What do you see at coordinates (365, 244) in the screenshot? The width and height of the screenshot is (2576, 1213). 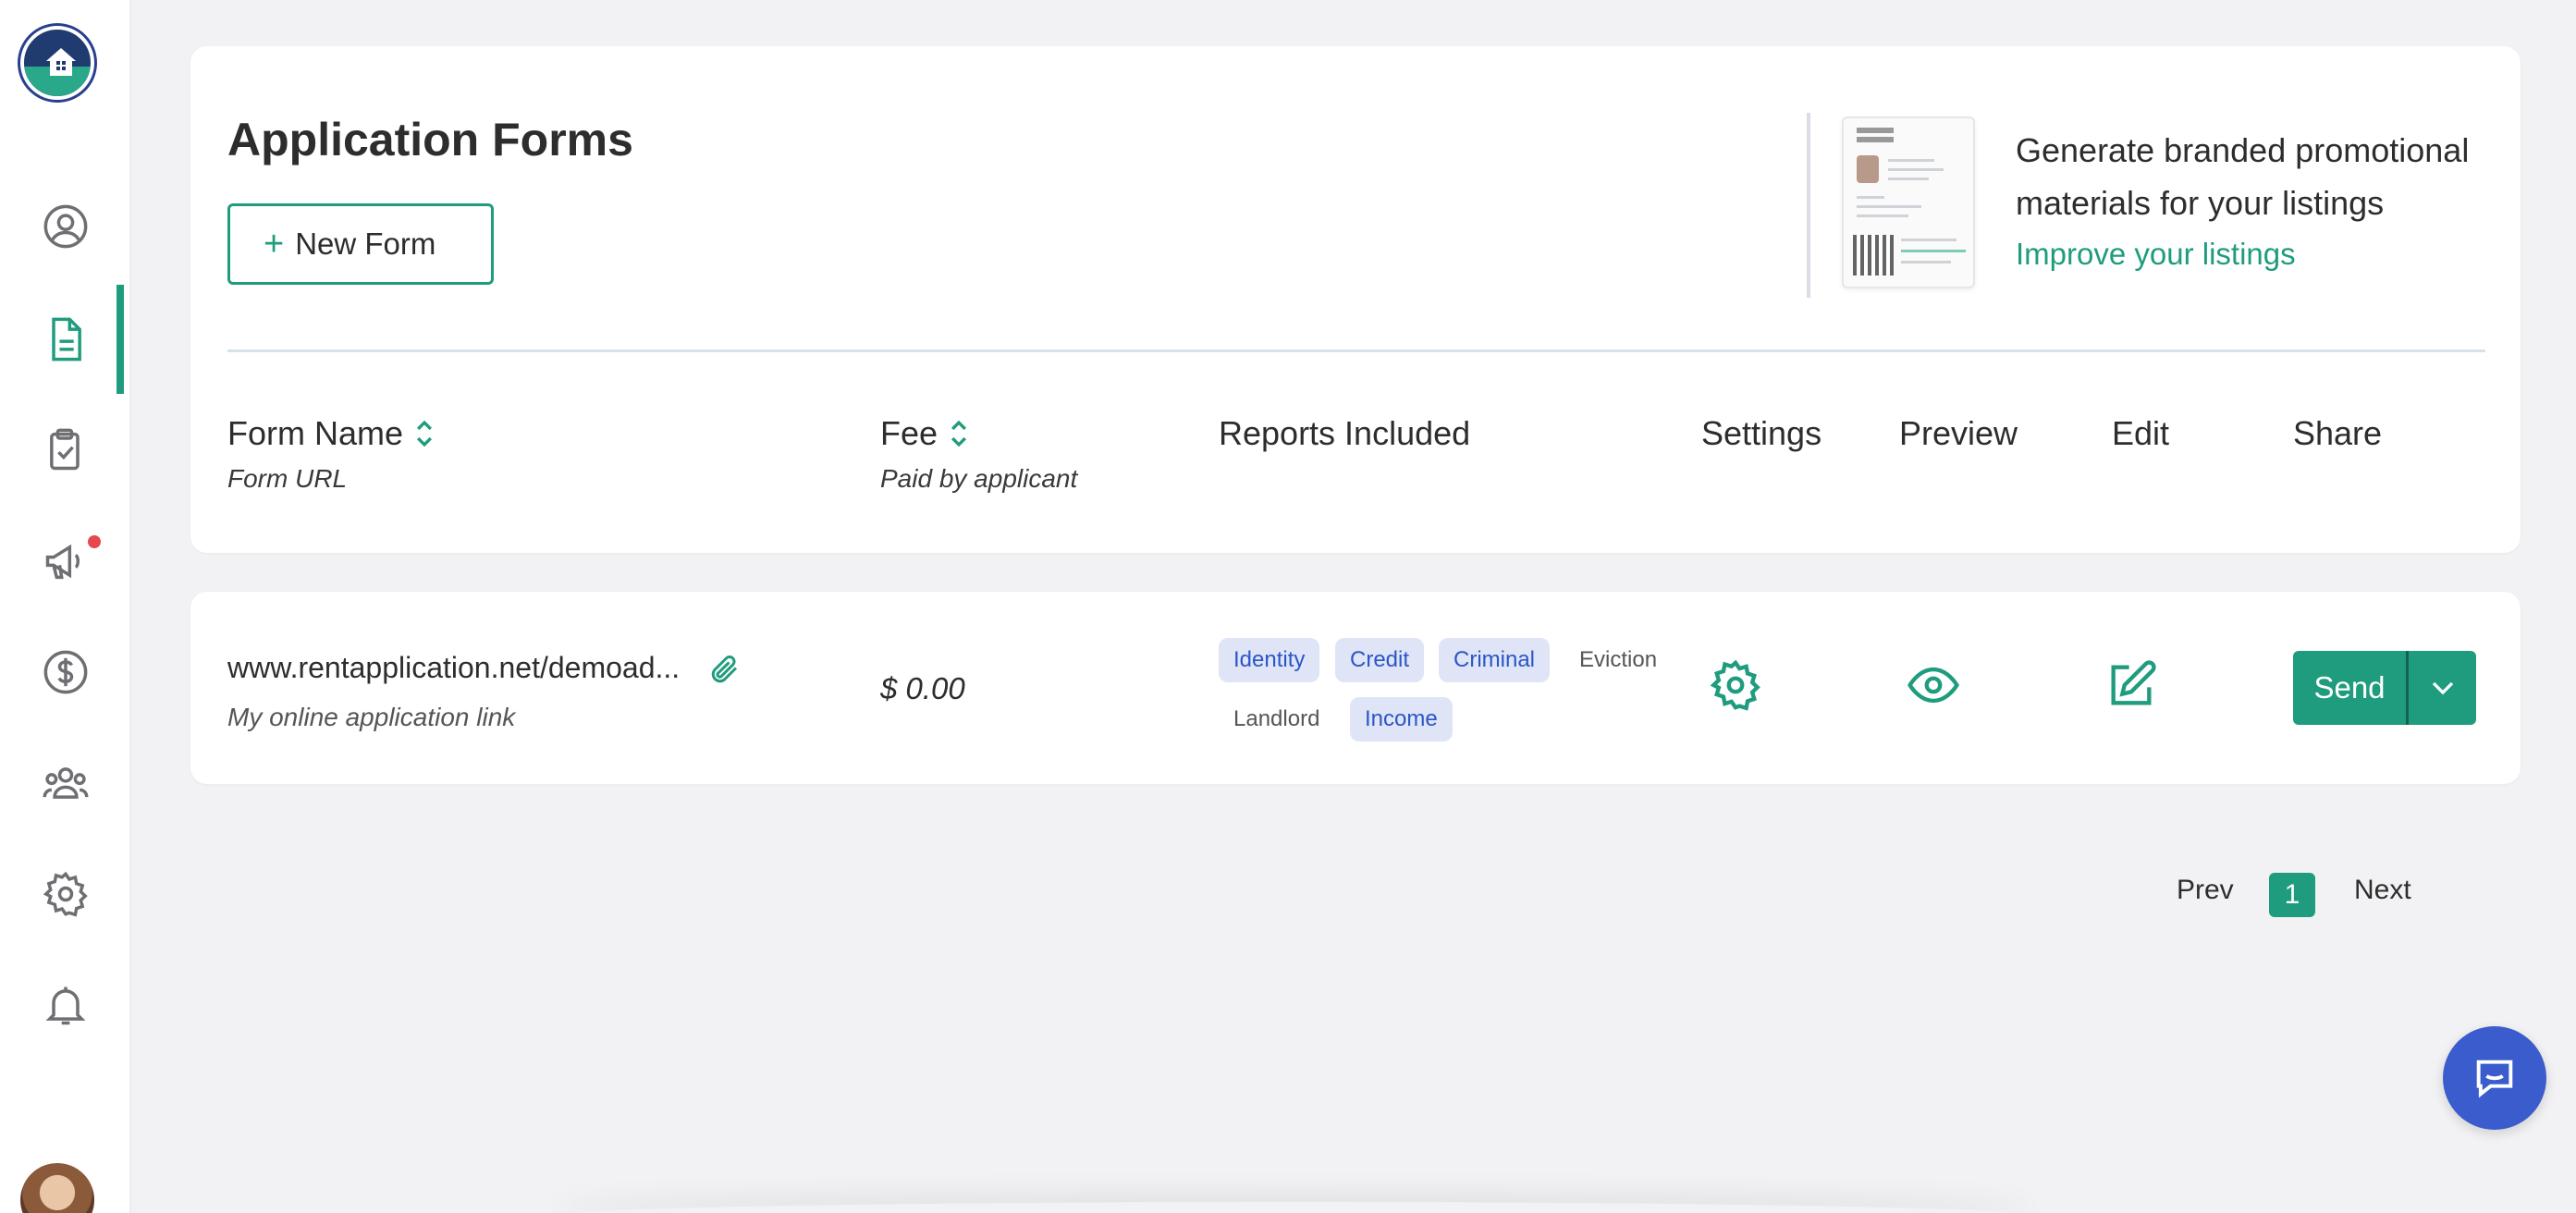 I see `new-form-label: New Form` at bounding box center [365, 244].